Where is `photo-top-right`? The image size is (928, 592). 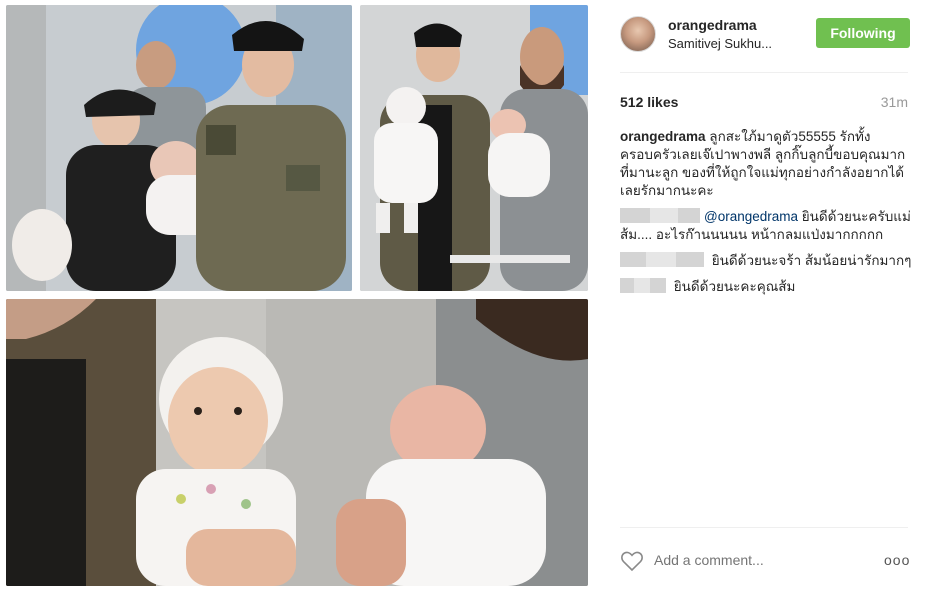 photo-top-right is located at coordinates (474, 148).